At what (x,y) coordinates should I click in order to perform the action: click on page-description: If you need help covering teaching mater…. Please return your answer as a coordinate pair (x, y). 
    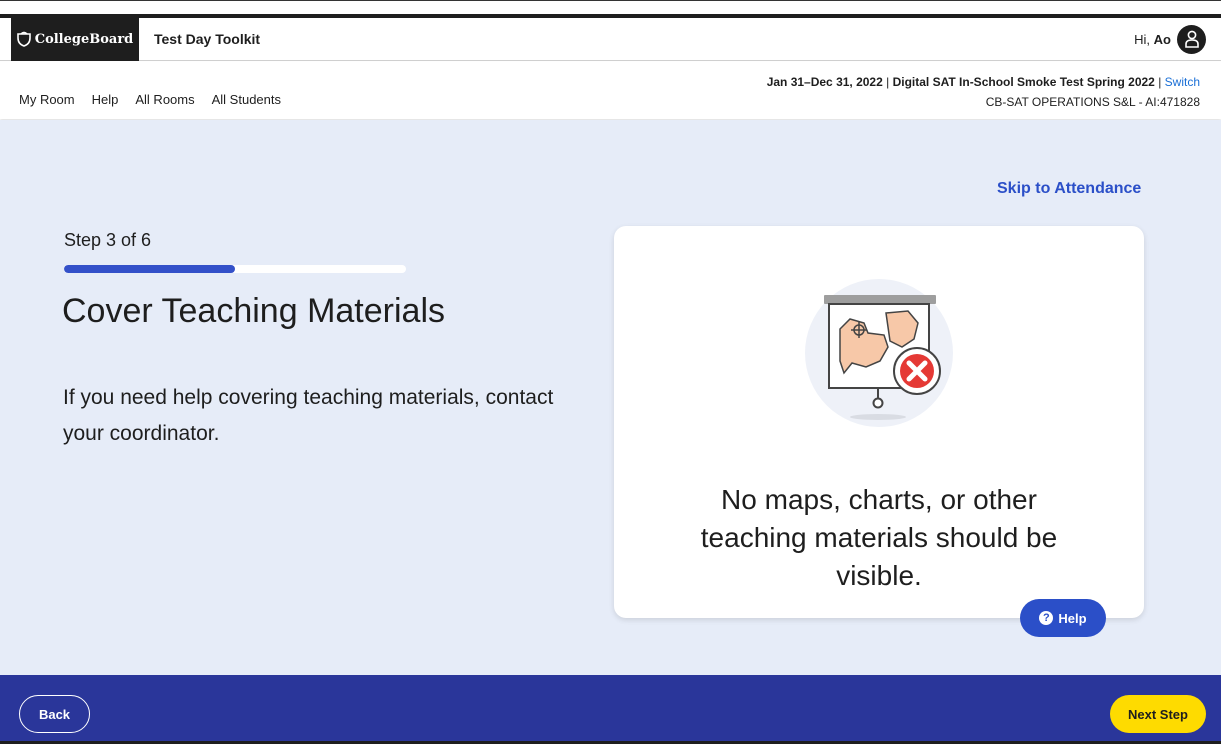
    Looking at the image, I should click on (308, 415).